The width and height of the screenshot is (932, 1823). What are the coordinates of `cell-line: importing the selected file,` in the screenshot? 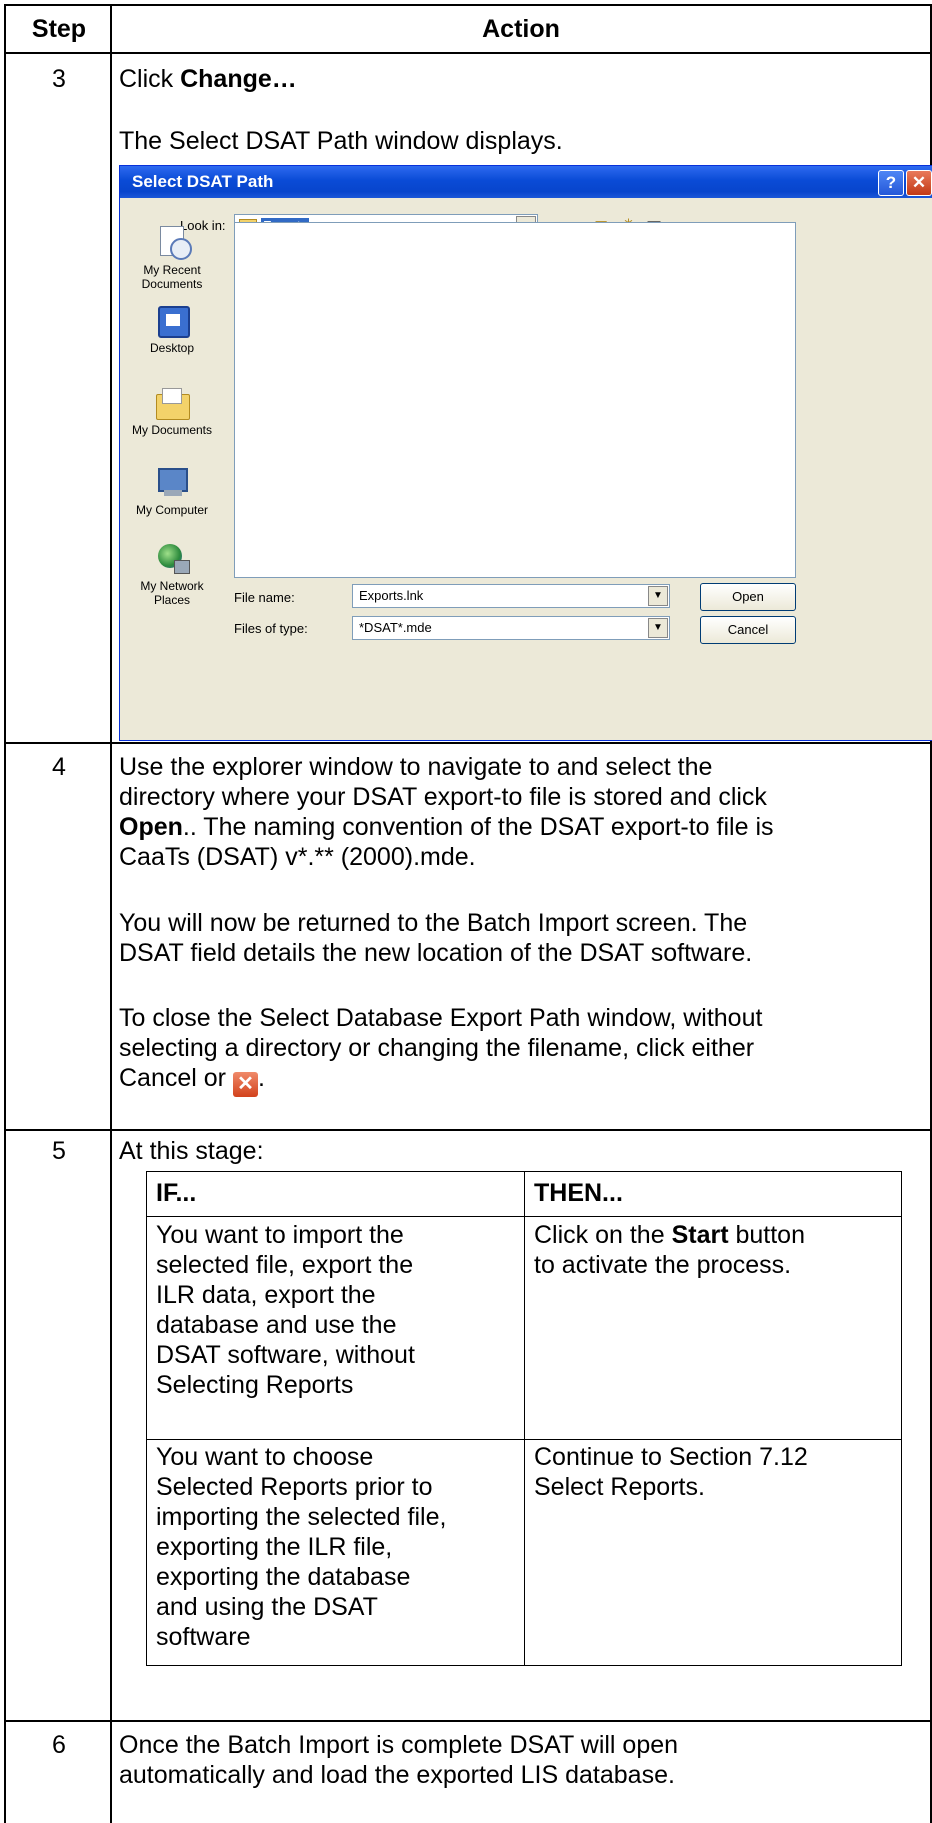 It's located at (301, 1517).